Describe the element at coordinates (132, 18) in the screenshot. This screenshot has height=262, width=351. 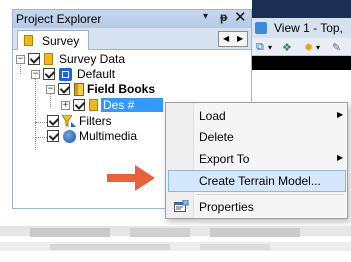
I see `panel-header: Project Explorer ▾ ᵽ ✕` at that location.